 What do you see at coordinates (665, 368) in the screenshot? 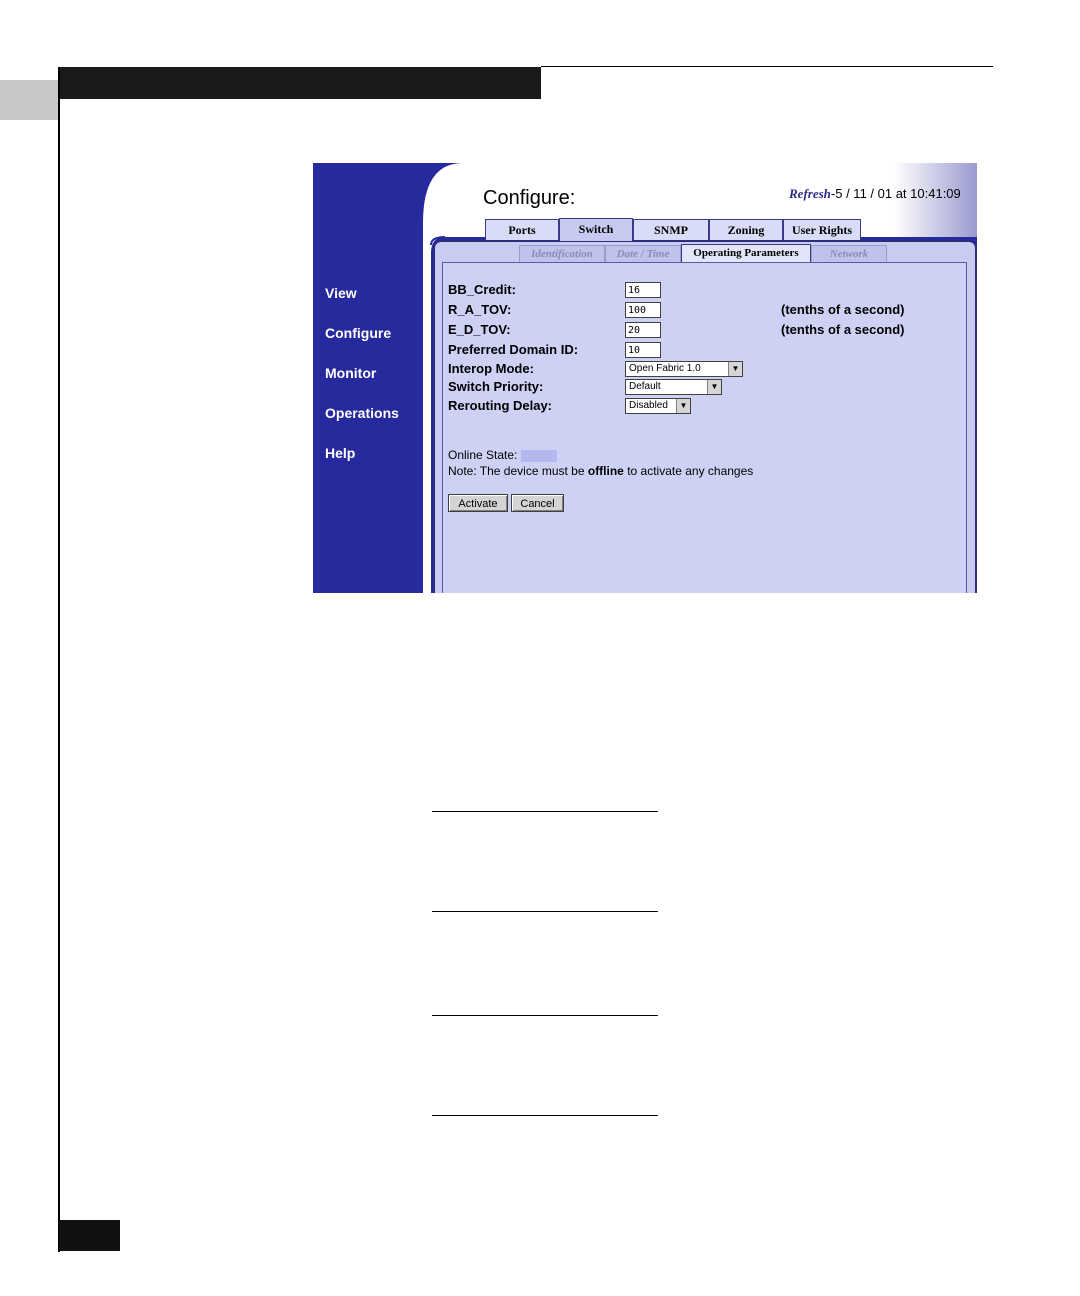
I see `interop-mode-value: Open Fabric 1.0` at bounding box center [665, 368].